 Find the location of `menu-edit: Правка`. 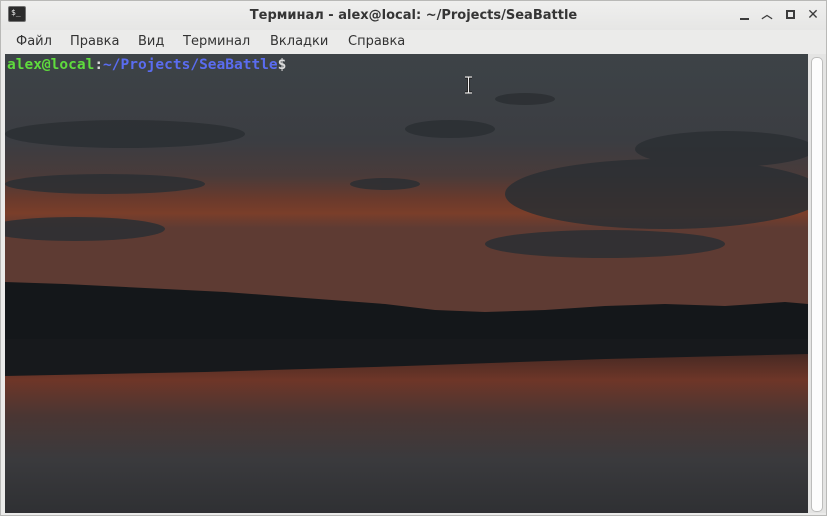

menu-edit: Правка is located at coordinates (94, 42).